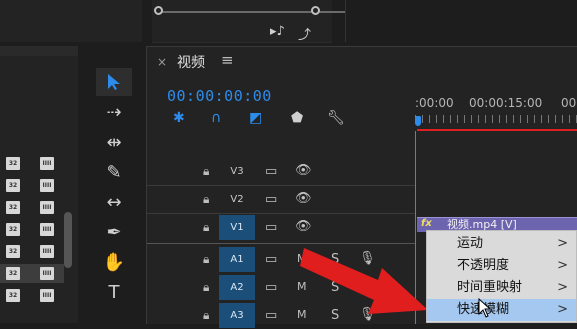  Describe the element at coordinates (418, 121) in the screenshot. I see `playhead-handle` at that location.